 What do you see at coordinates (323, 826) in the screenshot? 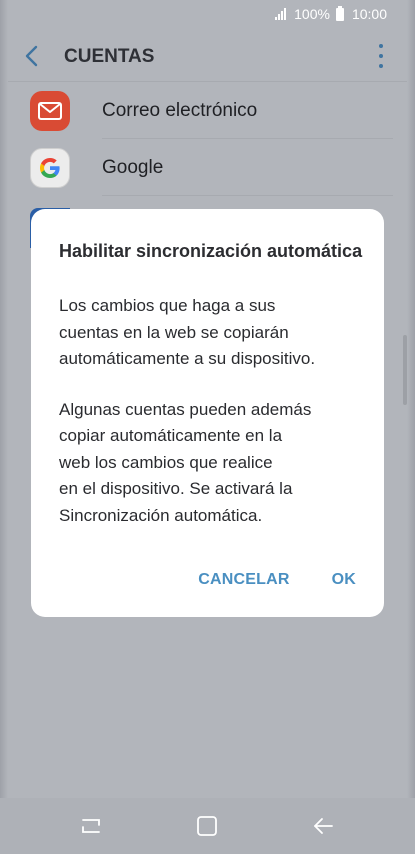
I see `back-nav-icon` at bounding box center [323, 826].